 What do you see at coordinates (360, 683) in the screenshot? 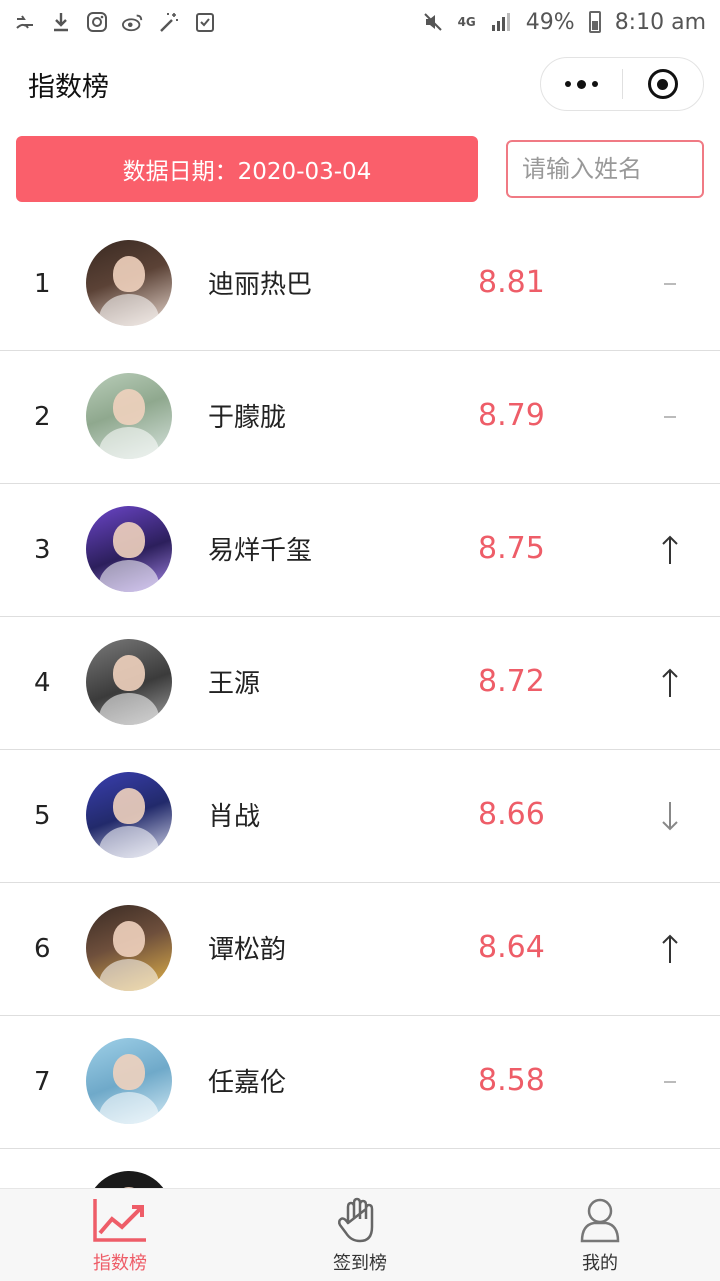
I see `ranking-row: 4 王源 8.72` at bounding box center [360, 683].